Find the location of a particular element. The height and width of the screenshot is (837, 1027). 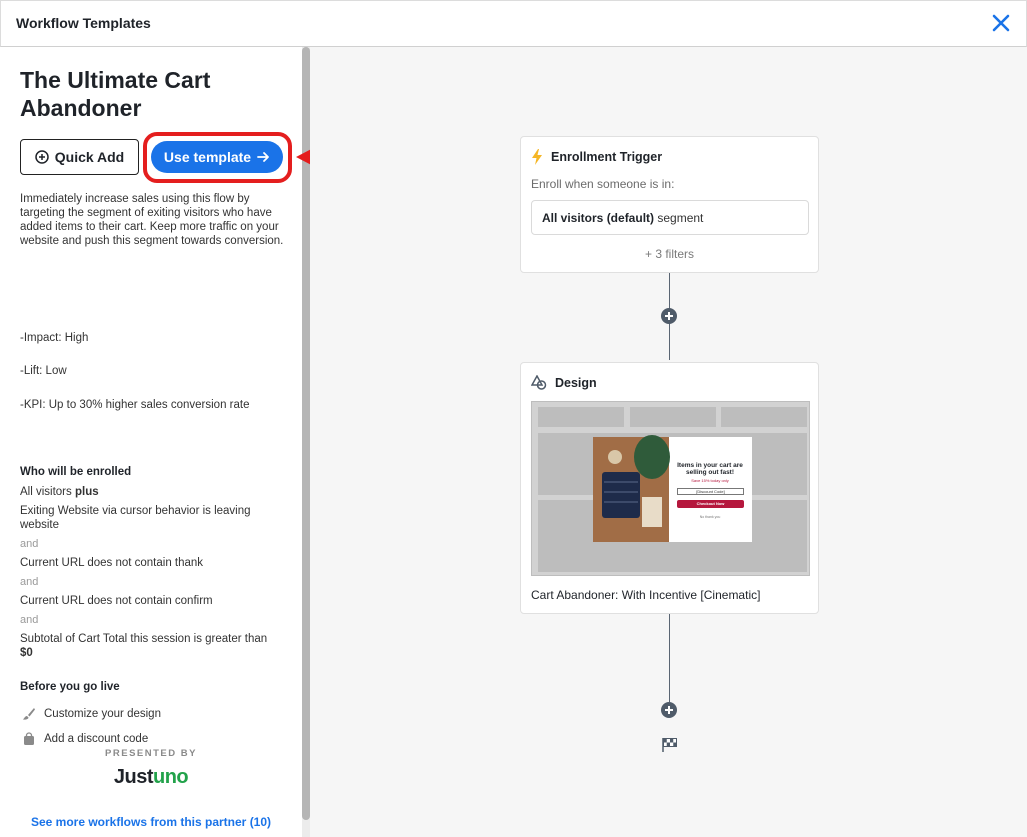

enrolled-heading: Who will be enrolled is located at coordinates (76, 472).